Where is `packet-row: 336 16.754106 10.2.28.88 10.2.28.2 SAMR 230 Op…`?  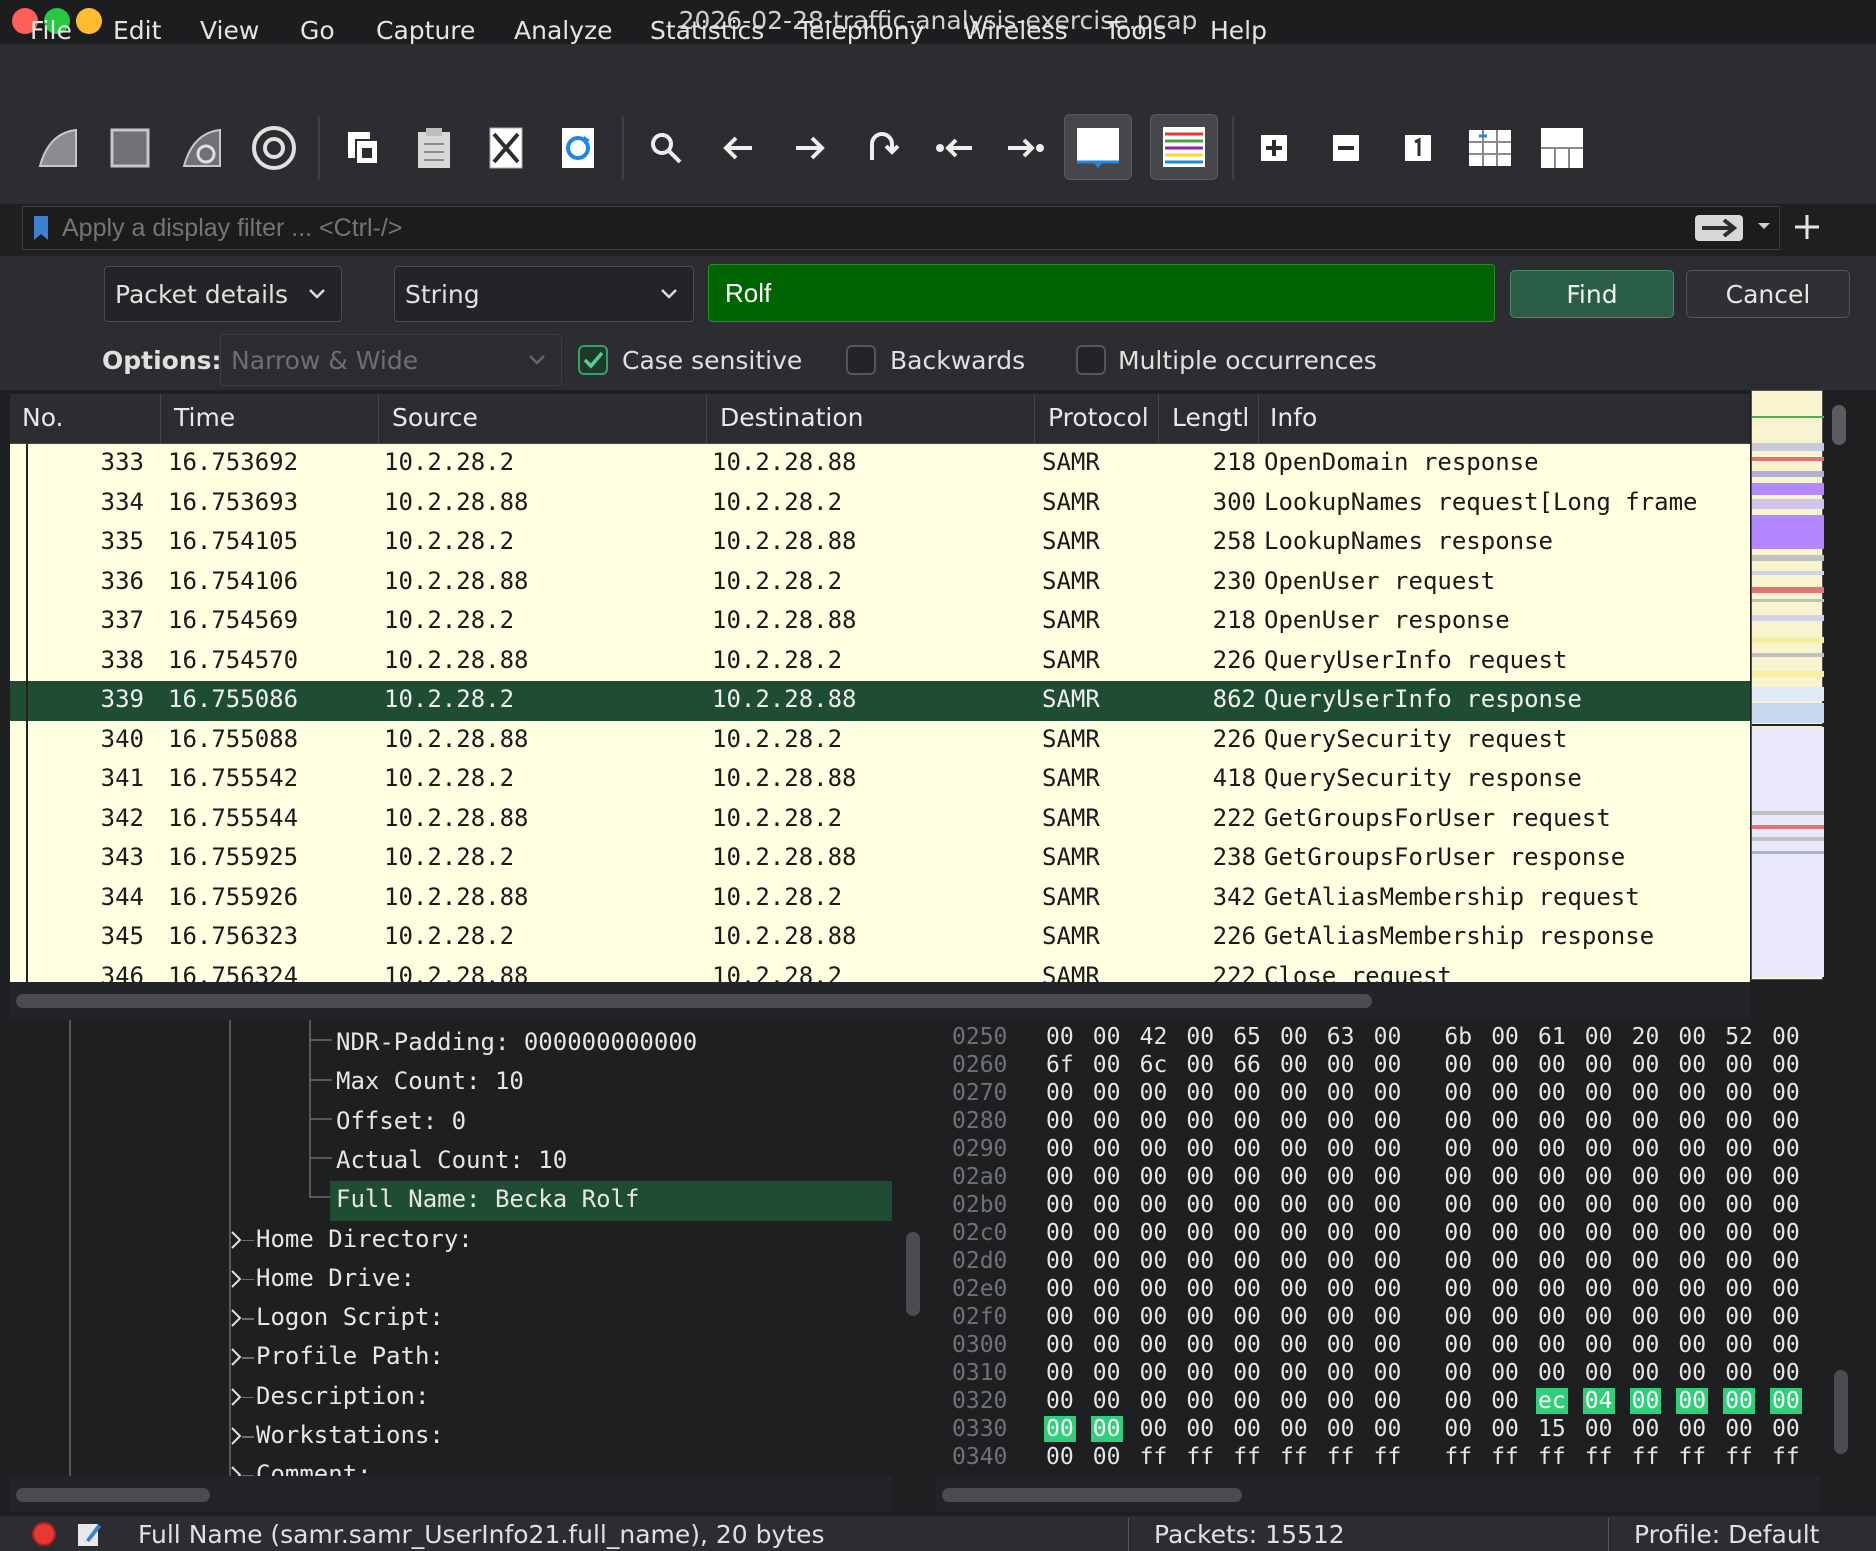 packet-row: 336 16.754106 10.2.28.88 10.2.28.2 SAMR 230 Op… is located at coordinates (880, 583).